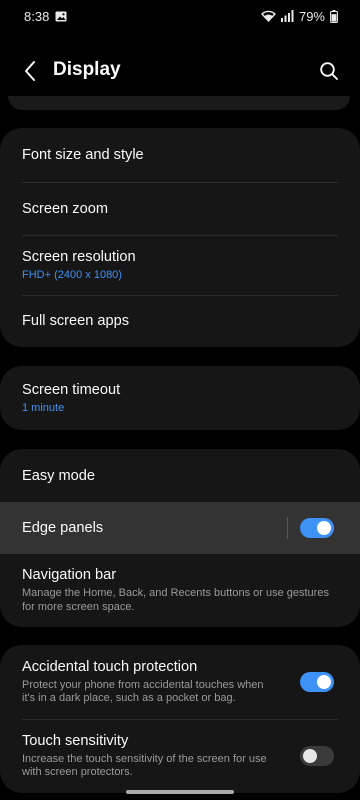 Image resolution: width=360 pixels, height=800 pixels. Describe the element at coordinates (43, 408) in the screenshot. I see `item-value: 1 minute` at that location.